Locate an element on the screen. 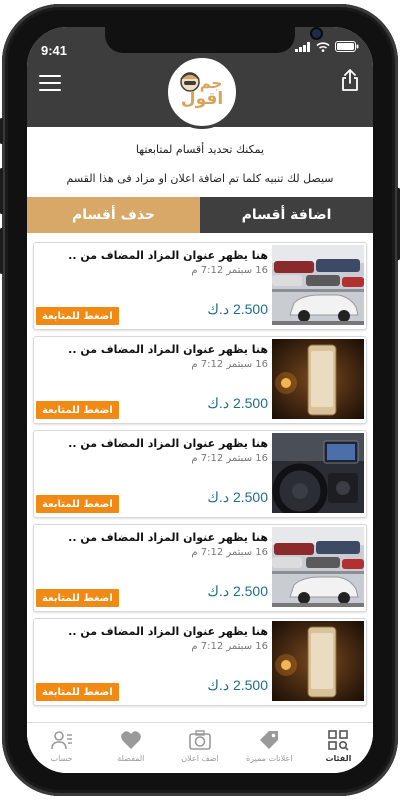 This screenshot has height=800, width=400. silent-switch is located at coordinates (1, 131).